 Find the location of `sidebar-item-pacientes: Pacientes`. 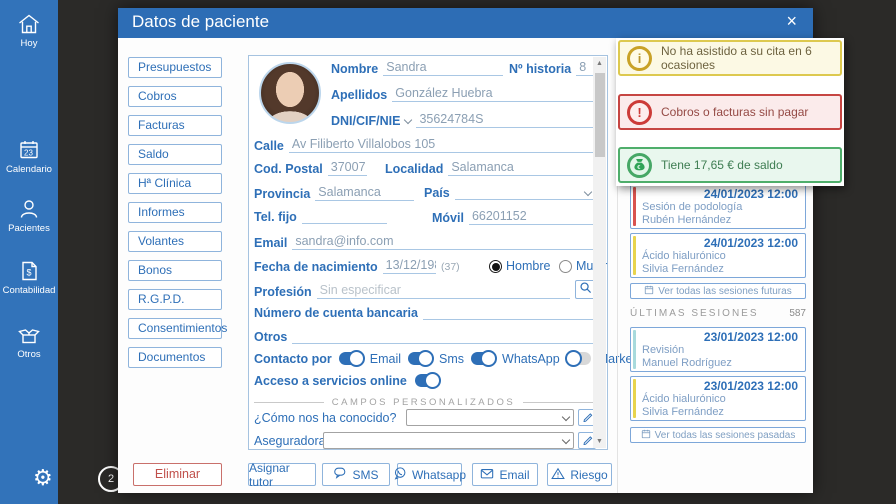

sidebar-item-pacientes: Pacientes is located at coordinates (29, 215).